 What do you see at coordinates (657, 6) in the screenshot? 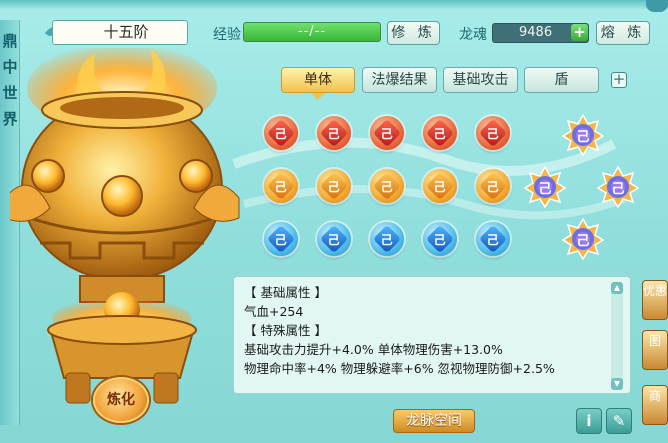
I see `close-tab` at bounding box center [657, 6].